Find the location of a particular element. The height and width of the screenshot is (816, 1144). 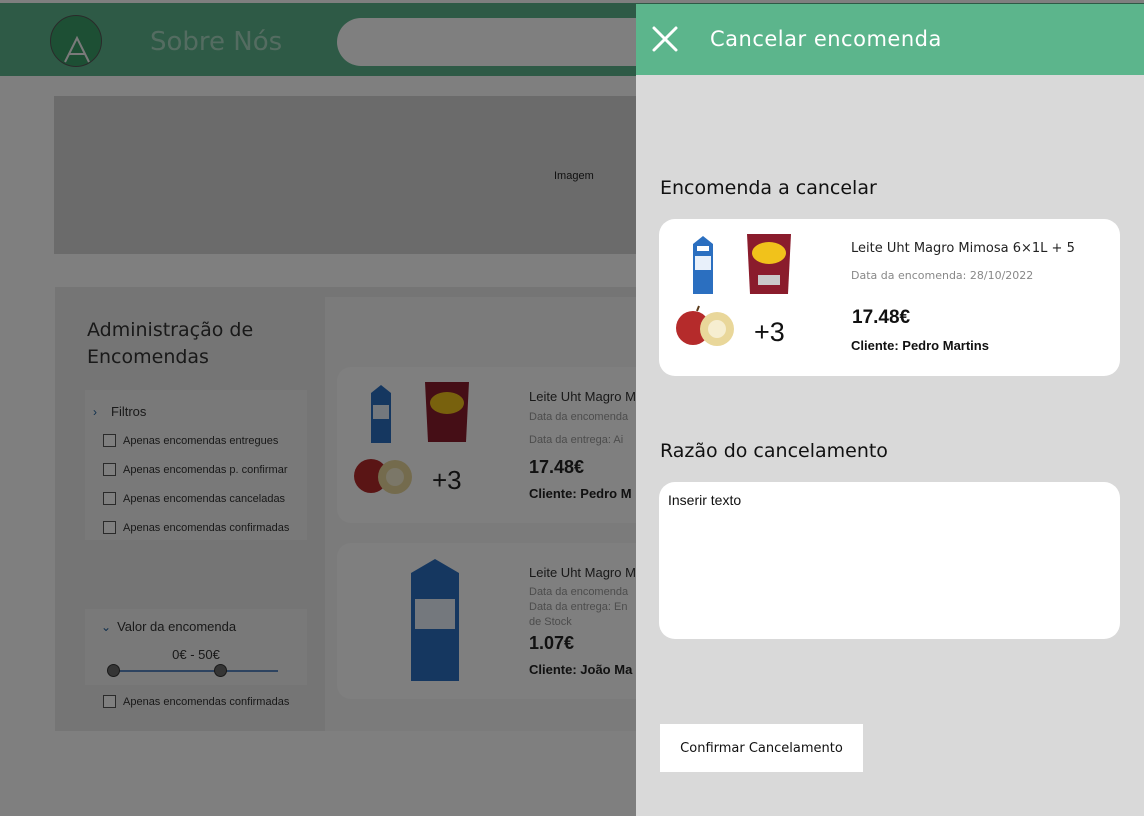

close-button is located at coordinates (665, 39).